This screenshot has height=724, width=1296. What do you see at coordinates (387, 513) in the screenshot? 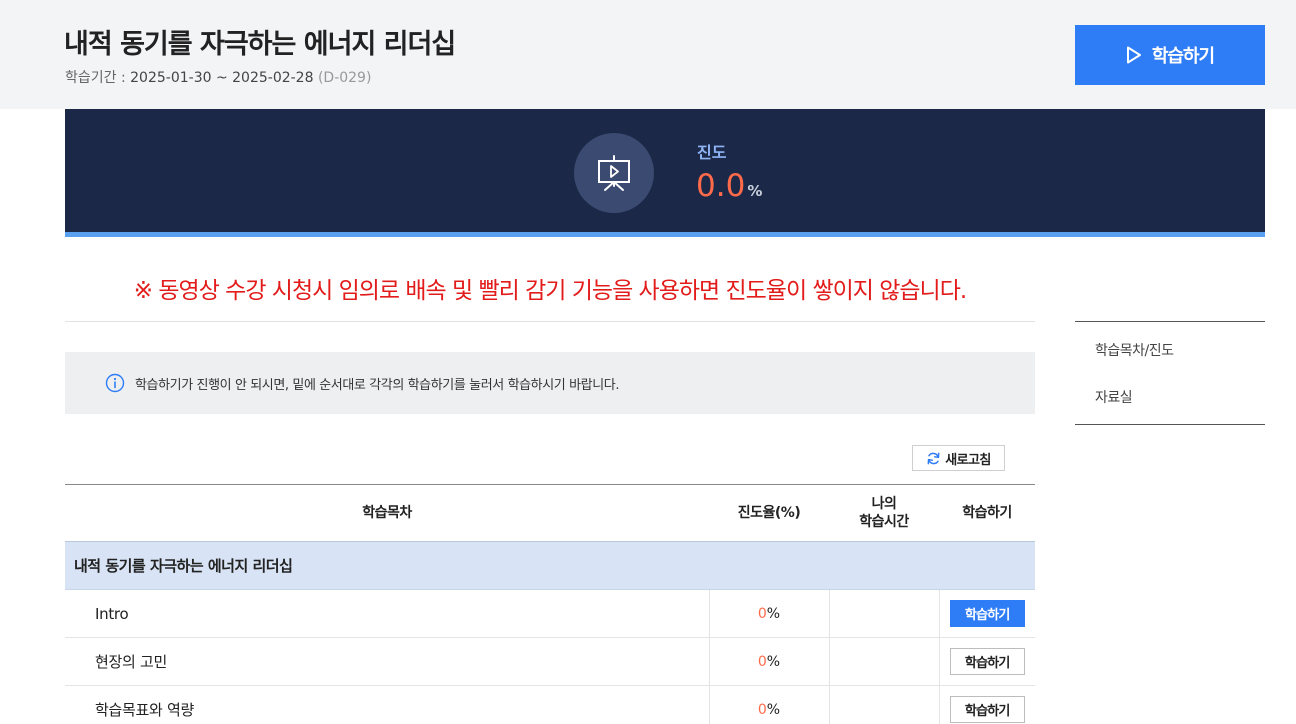
I see `toc-header: 학습목차` at bounding box center [387, 513].